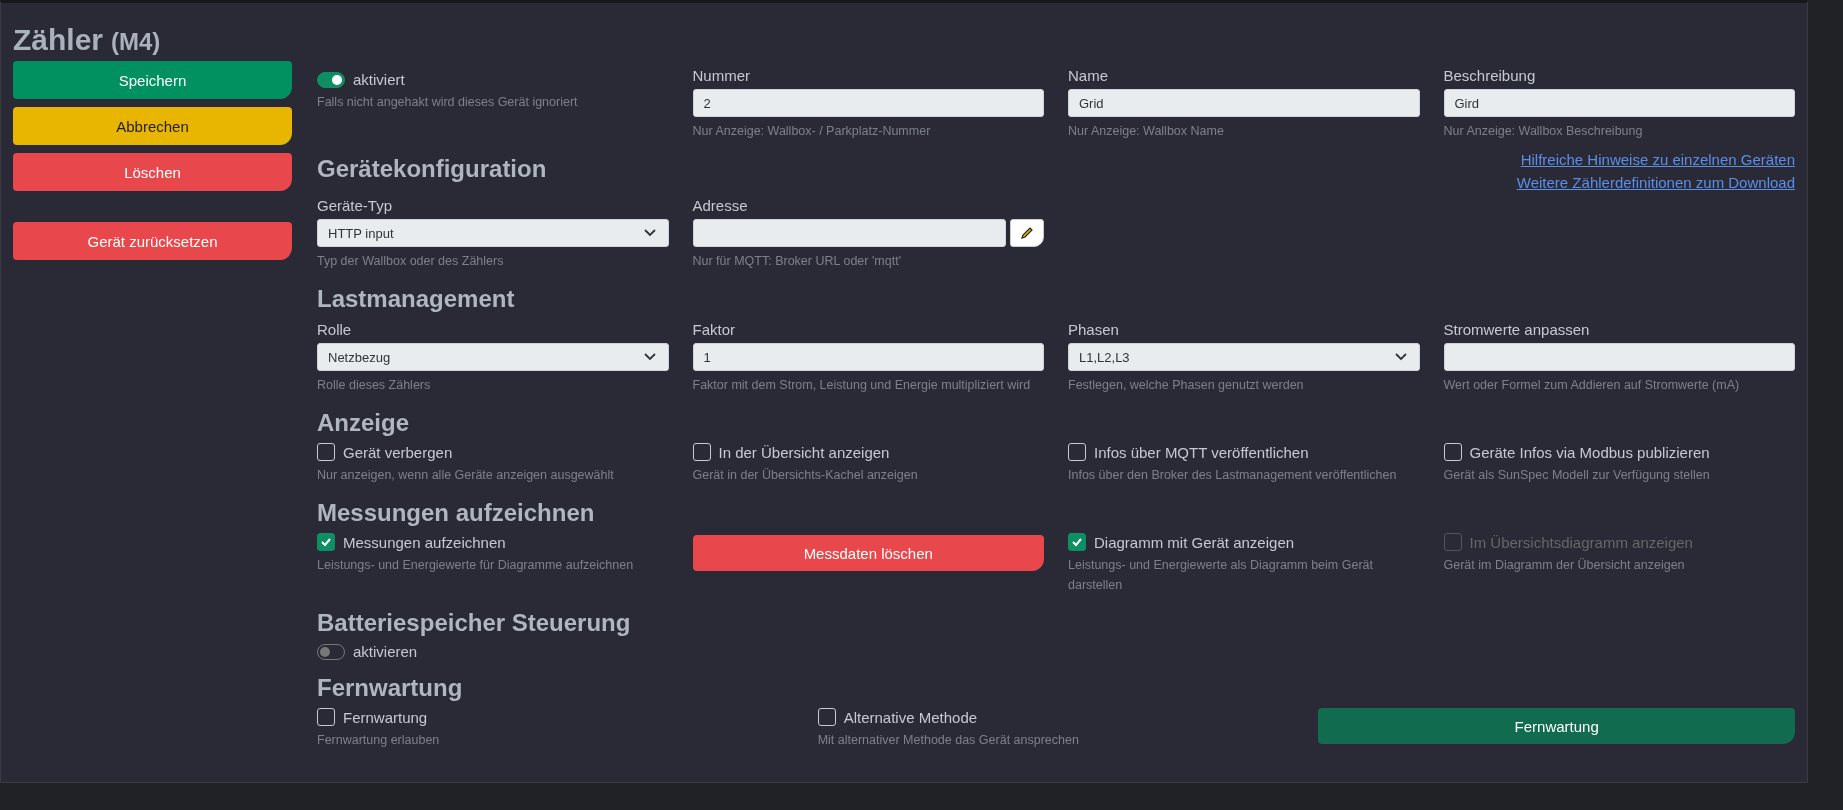 This screenshot has width=1843, height=810. Describe the element at coordinates (390, 688) in the screenshot. I see `section-heading: Fernwartung` at that location.